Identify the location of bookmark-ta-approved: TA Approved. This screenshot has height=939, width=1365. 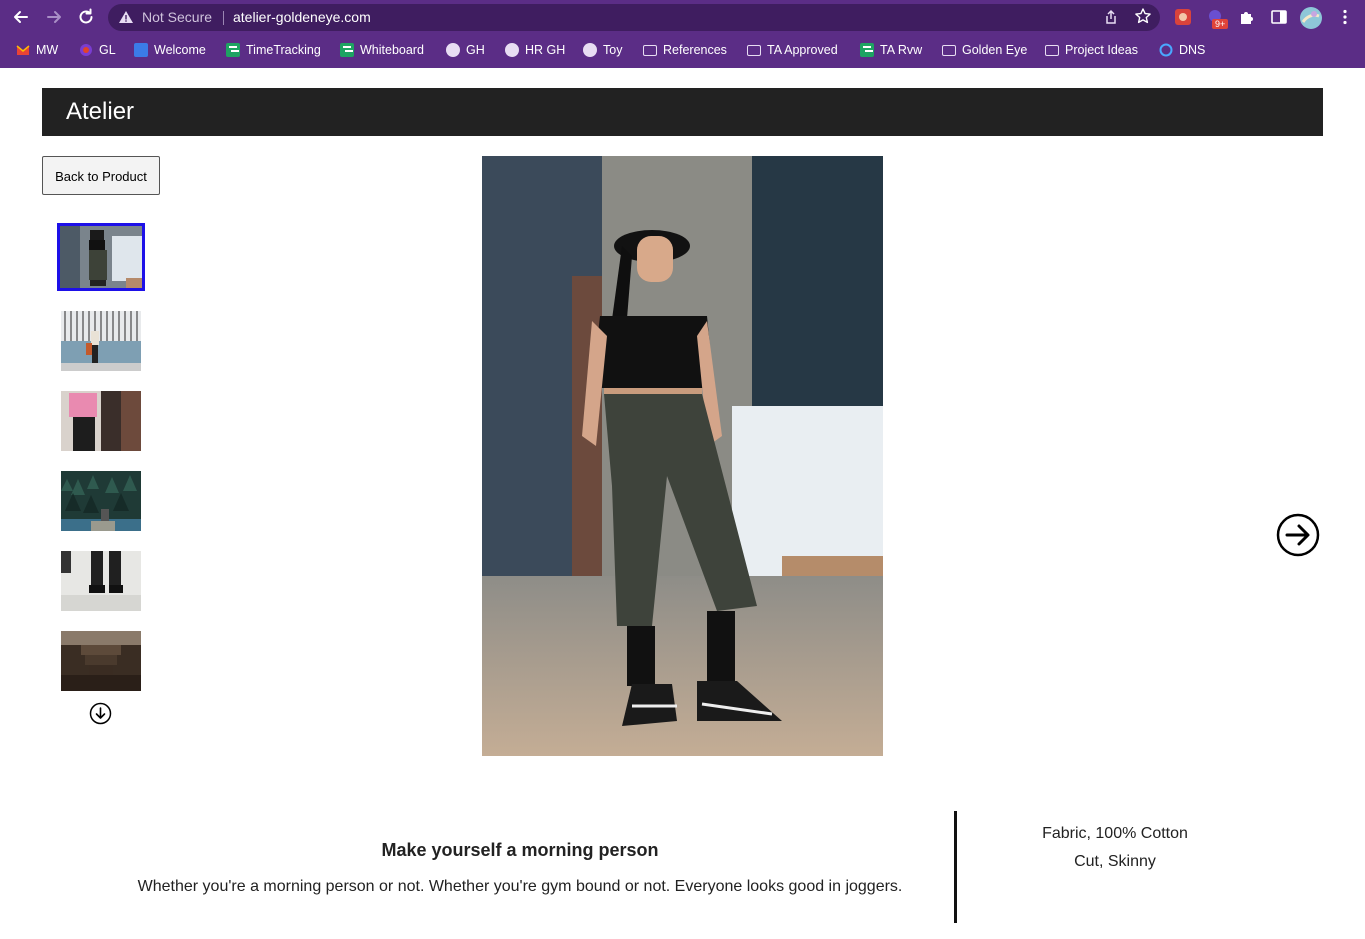
(792, 50).